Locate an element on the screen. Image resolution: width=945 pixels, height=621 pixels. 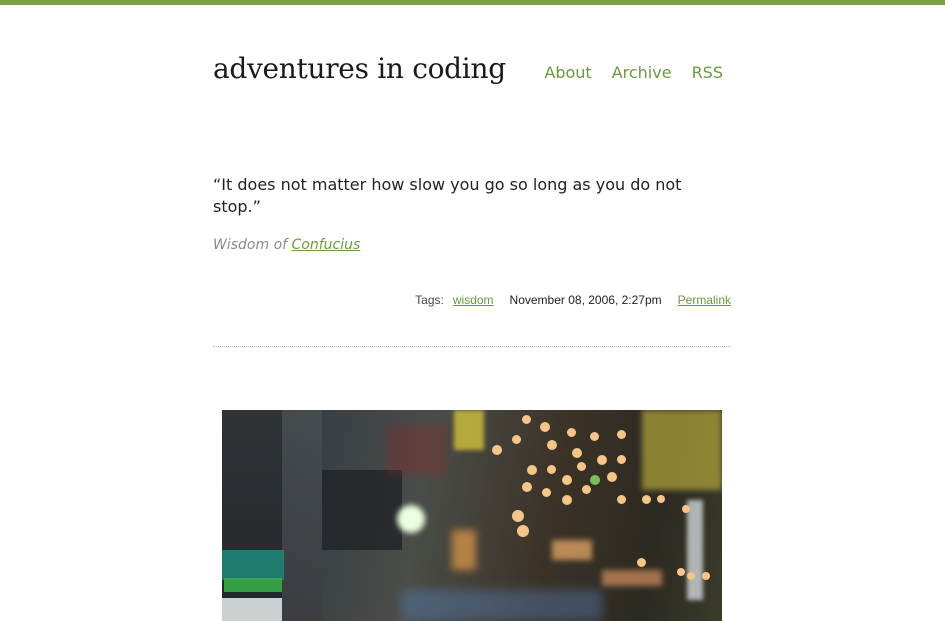
main-nav: About Archive RSS is located at coordinates (633, 72).